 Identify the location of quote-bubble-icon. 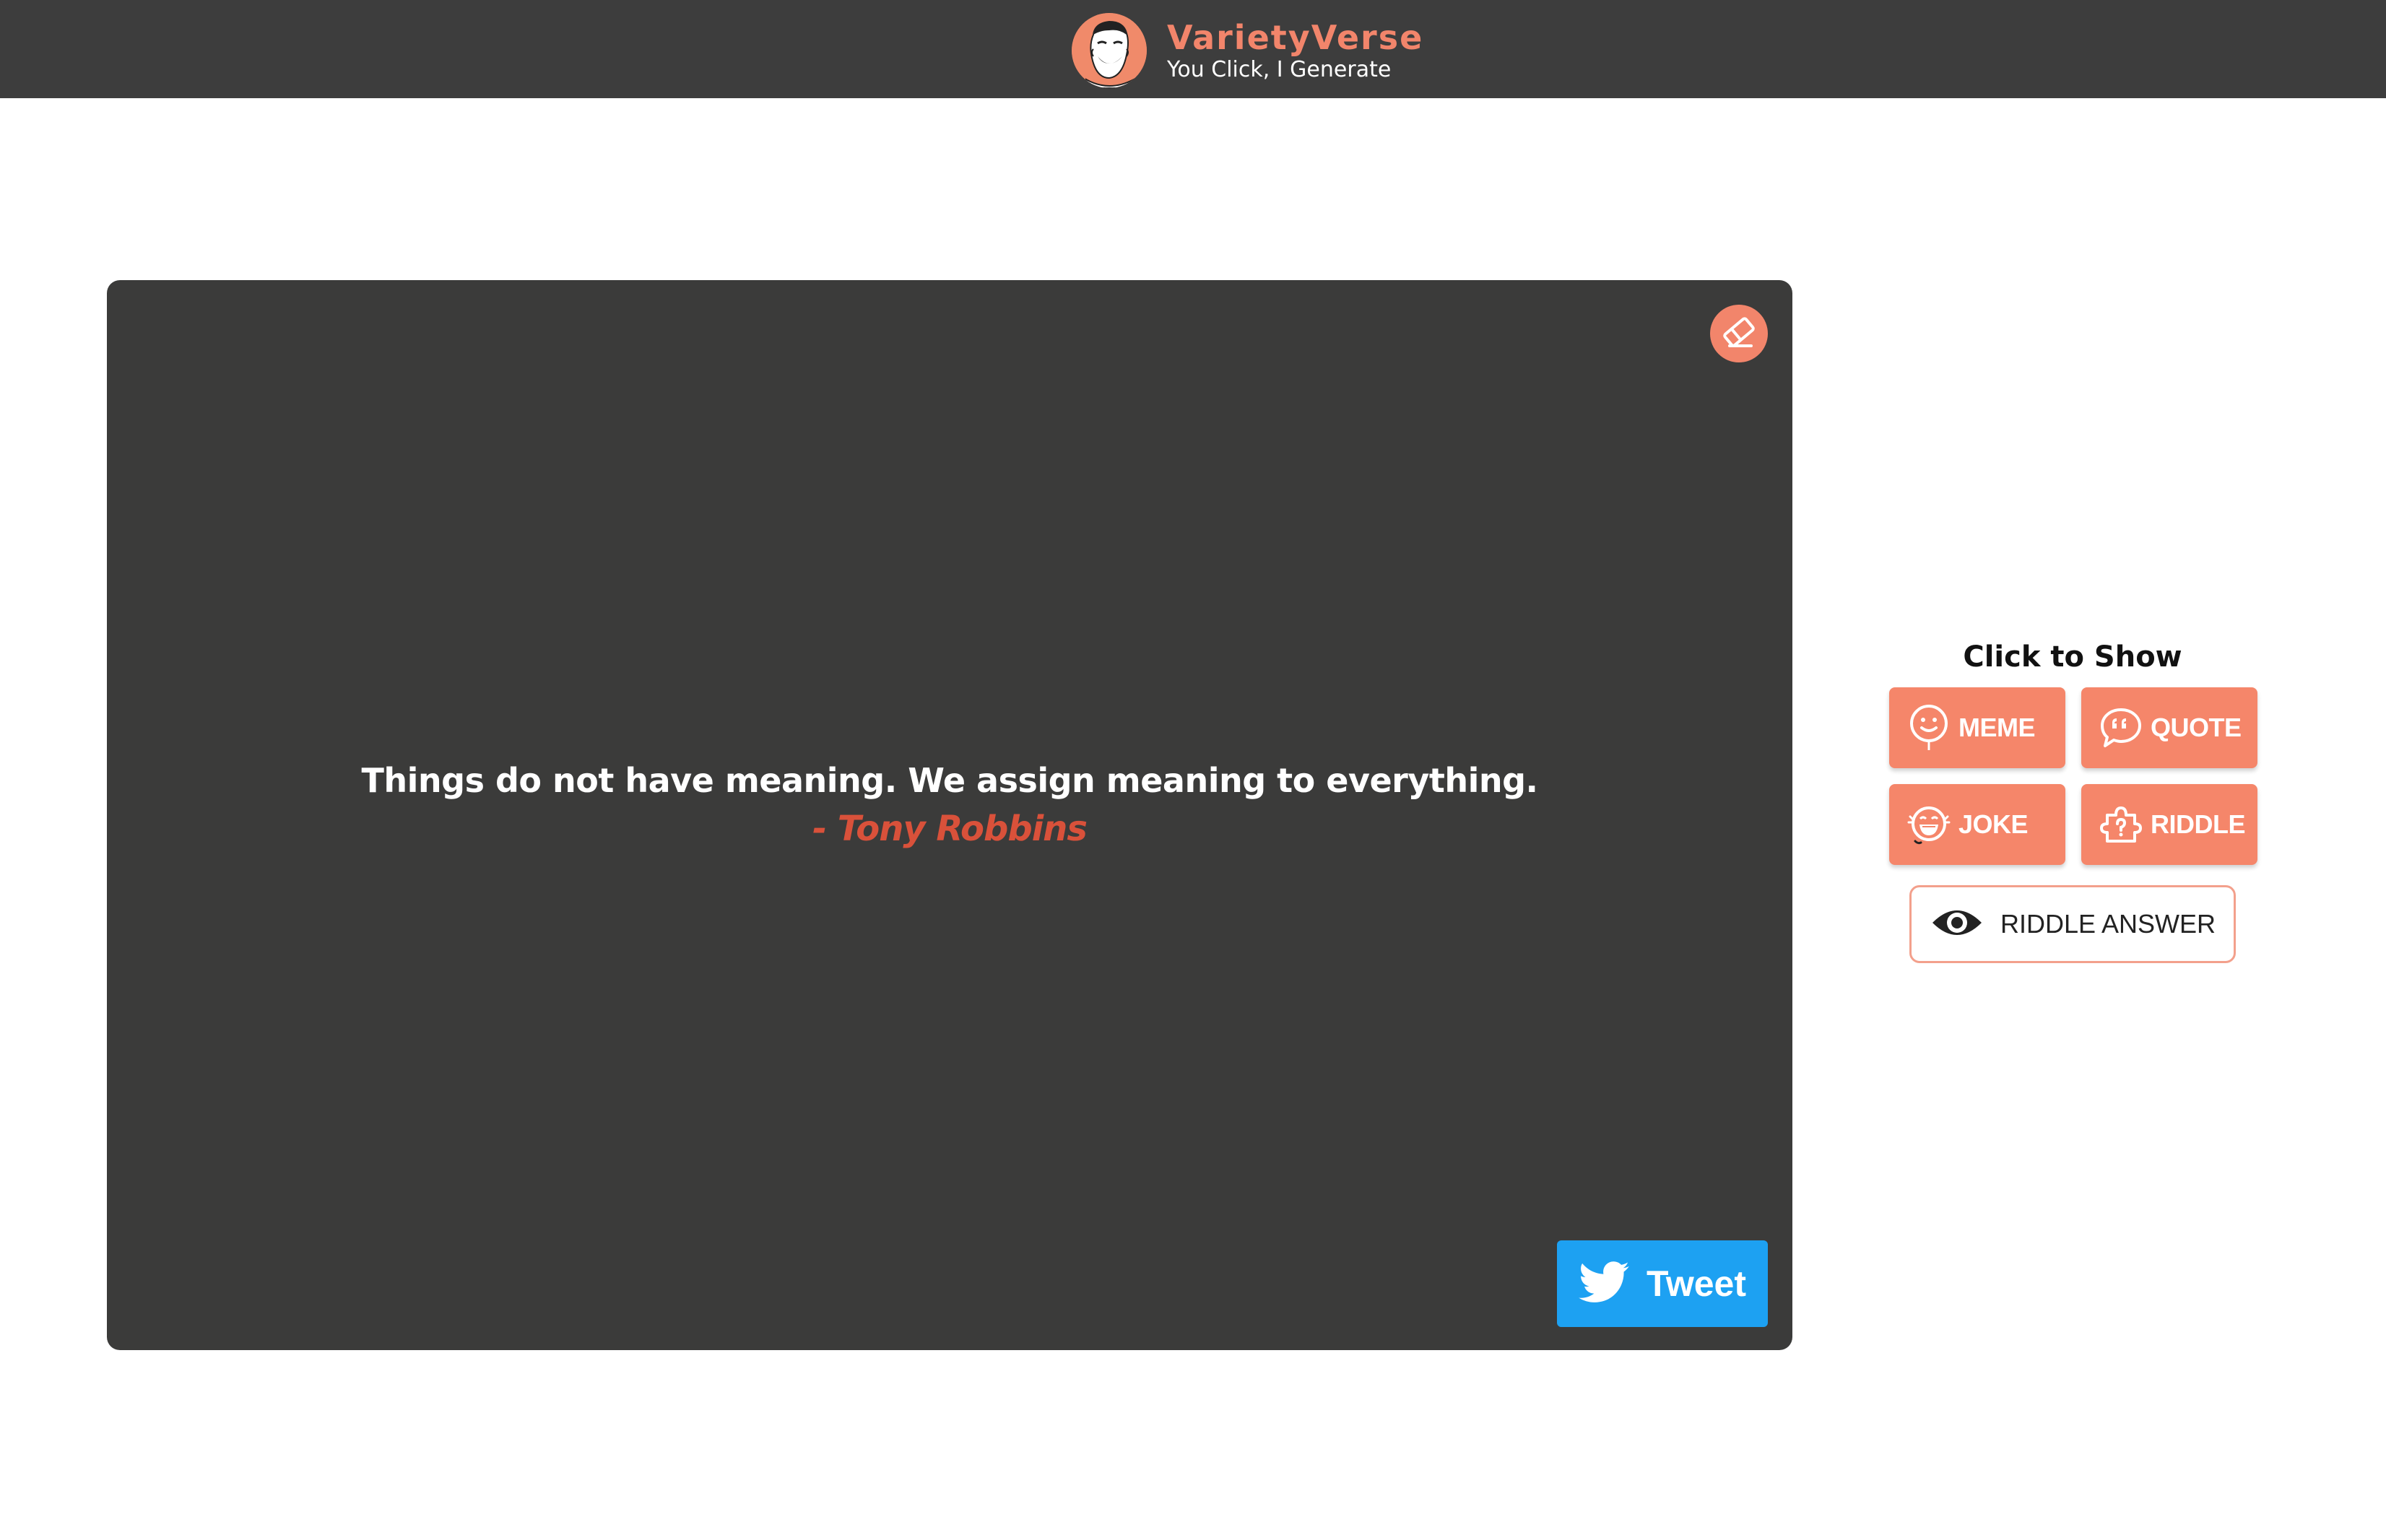
(2121, 728).